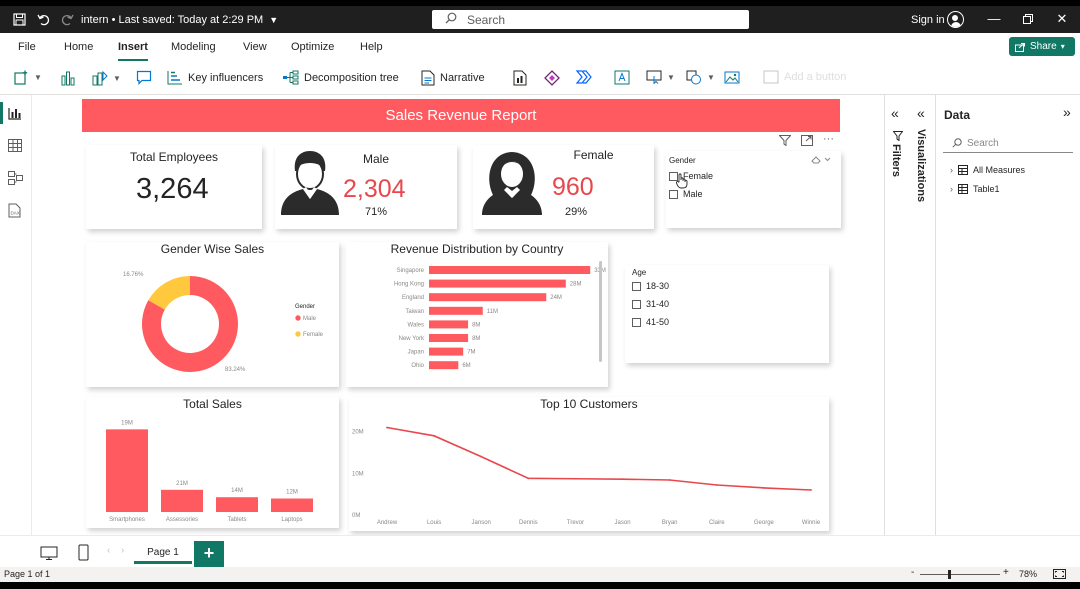 Image resolution: width=1080 pixels, height=589 pixels. Describe the element at coordinates (994, 19) in the screenshot. I see `minimize-icon: —` at that location.